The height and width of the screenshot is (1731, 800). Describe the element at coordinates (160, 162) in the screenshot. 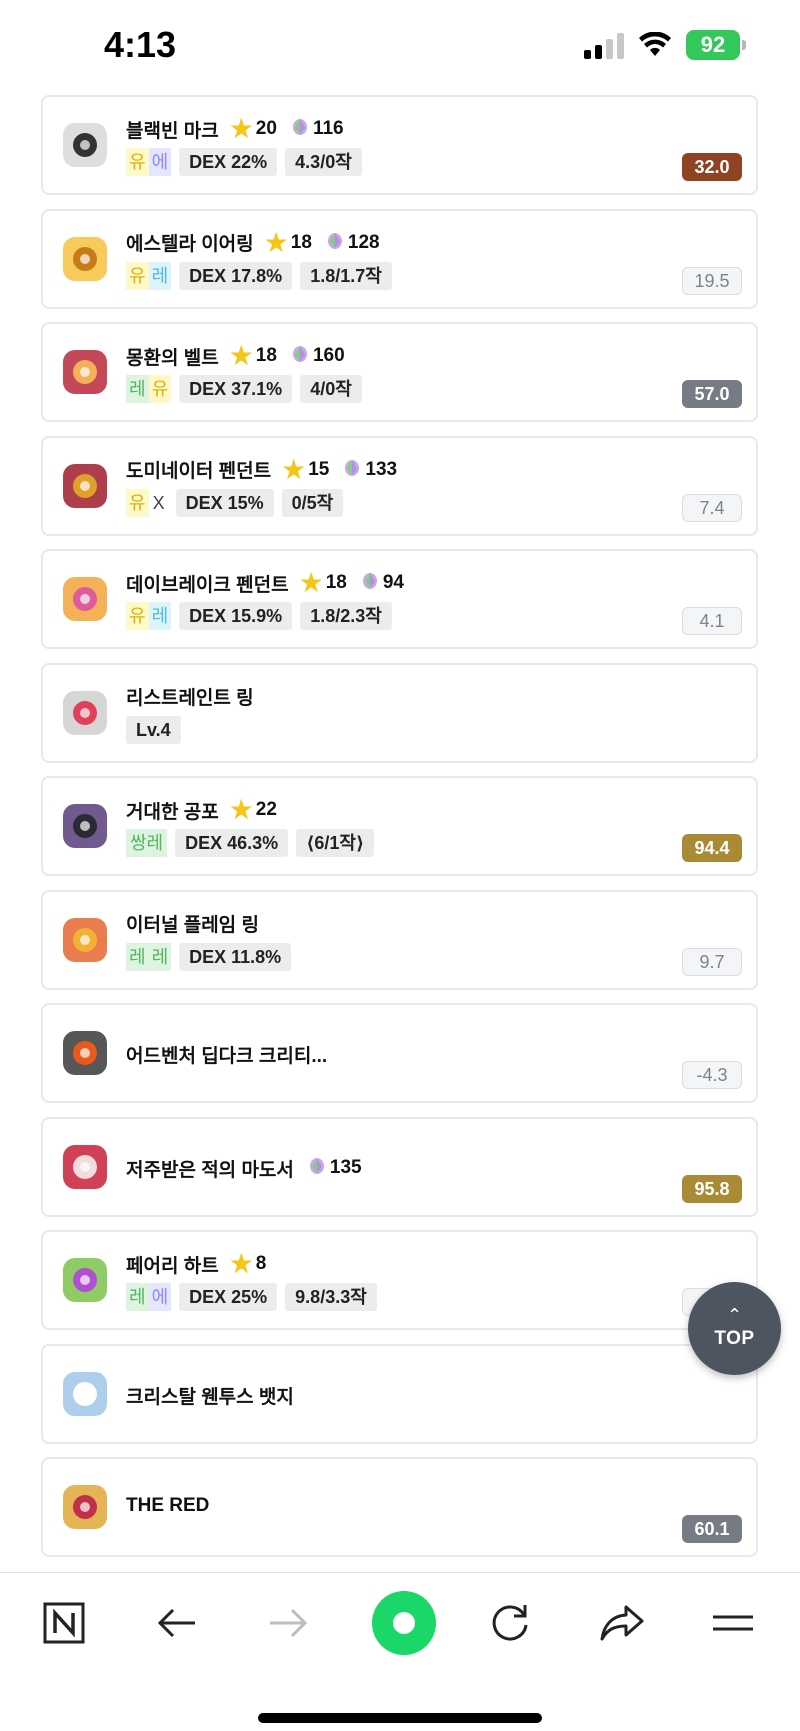

I see `potential-tag: 에` at that location.